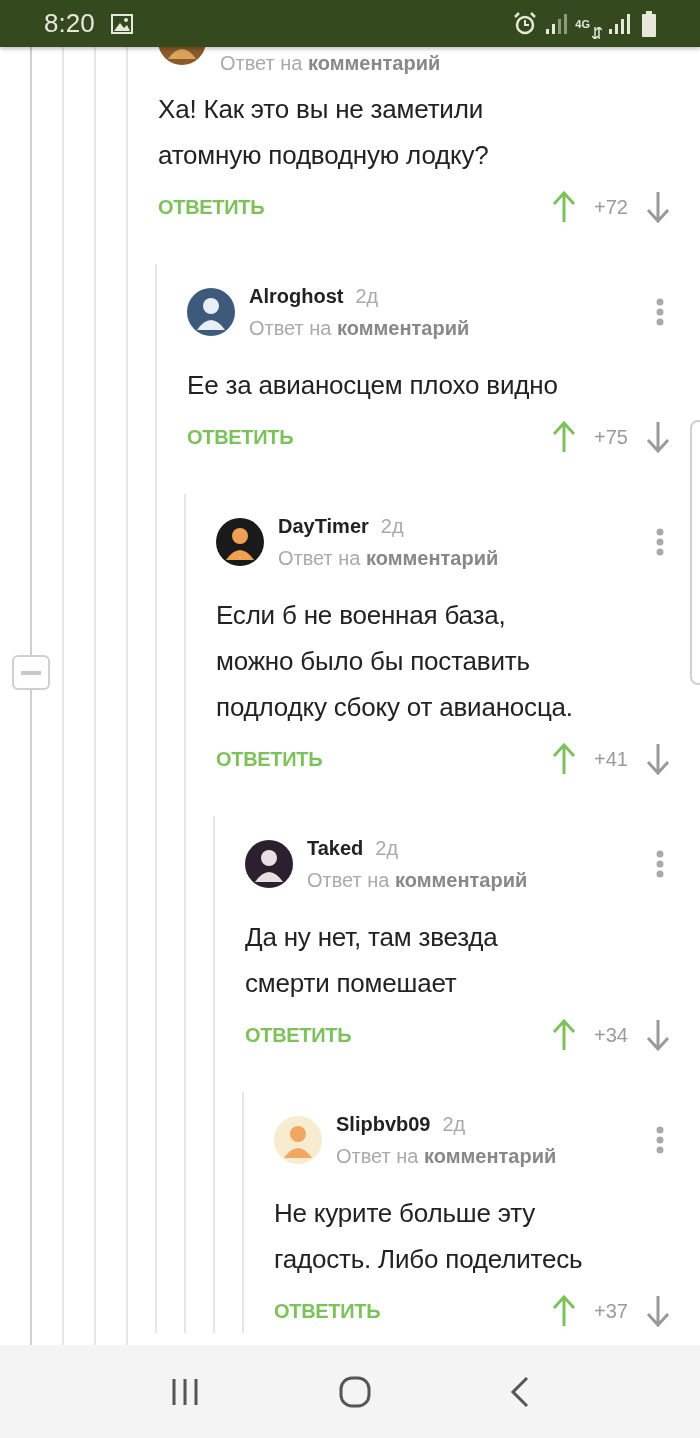 The image size is (700, 1438). Describe the element at coordinates (525, 23) in the screenshot. I see `alarm-icon` at that location.